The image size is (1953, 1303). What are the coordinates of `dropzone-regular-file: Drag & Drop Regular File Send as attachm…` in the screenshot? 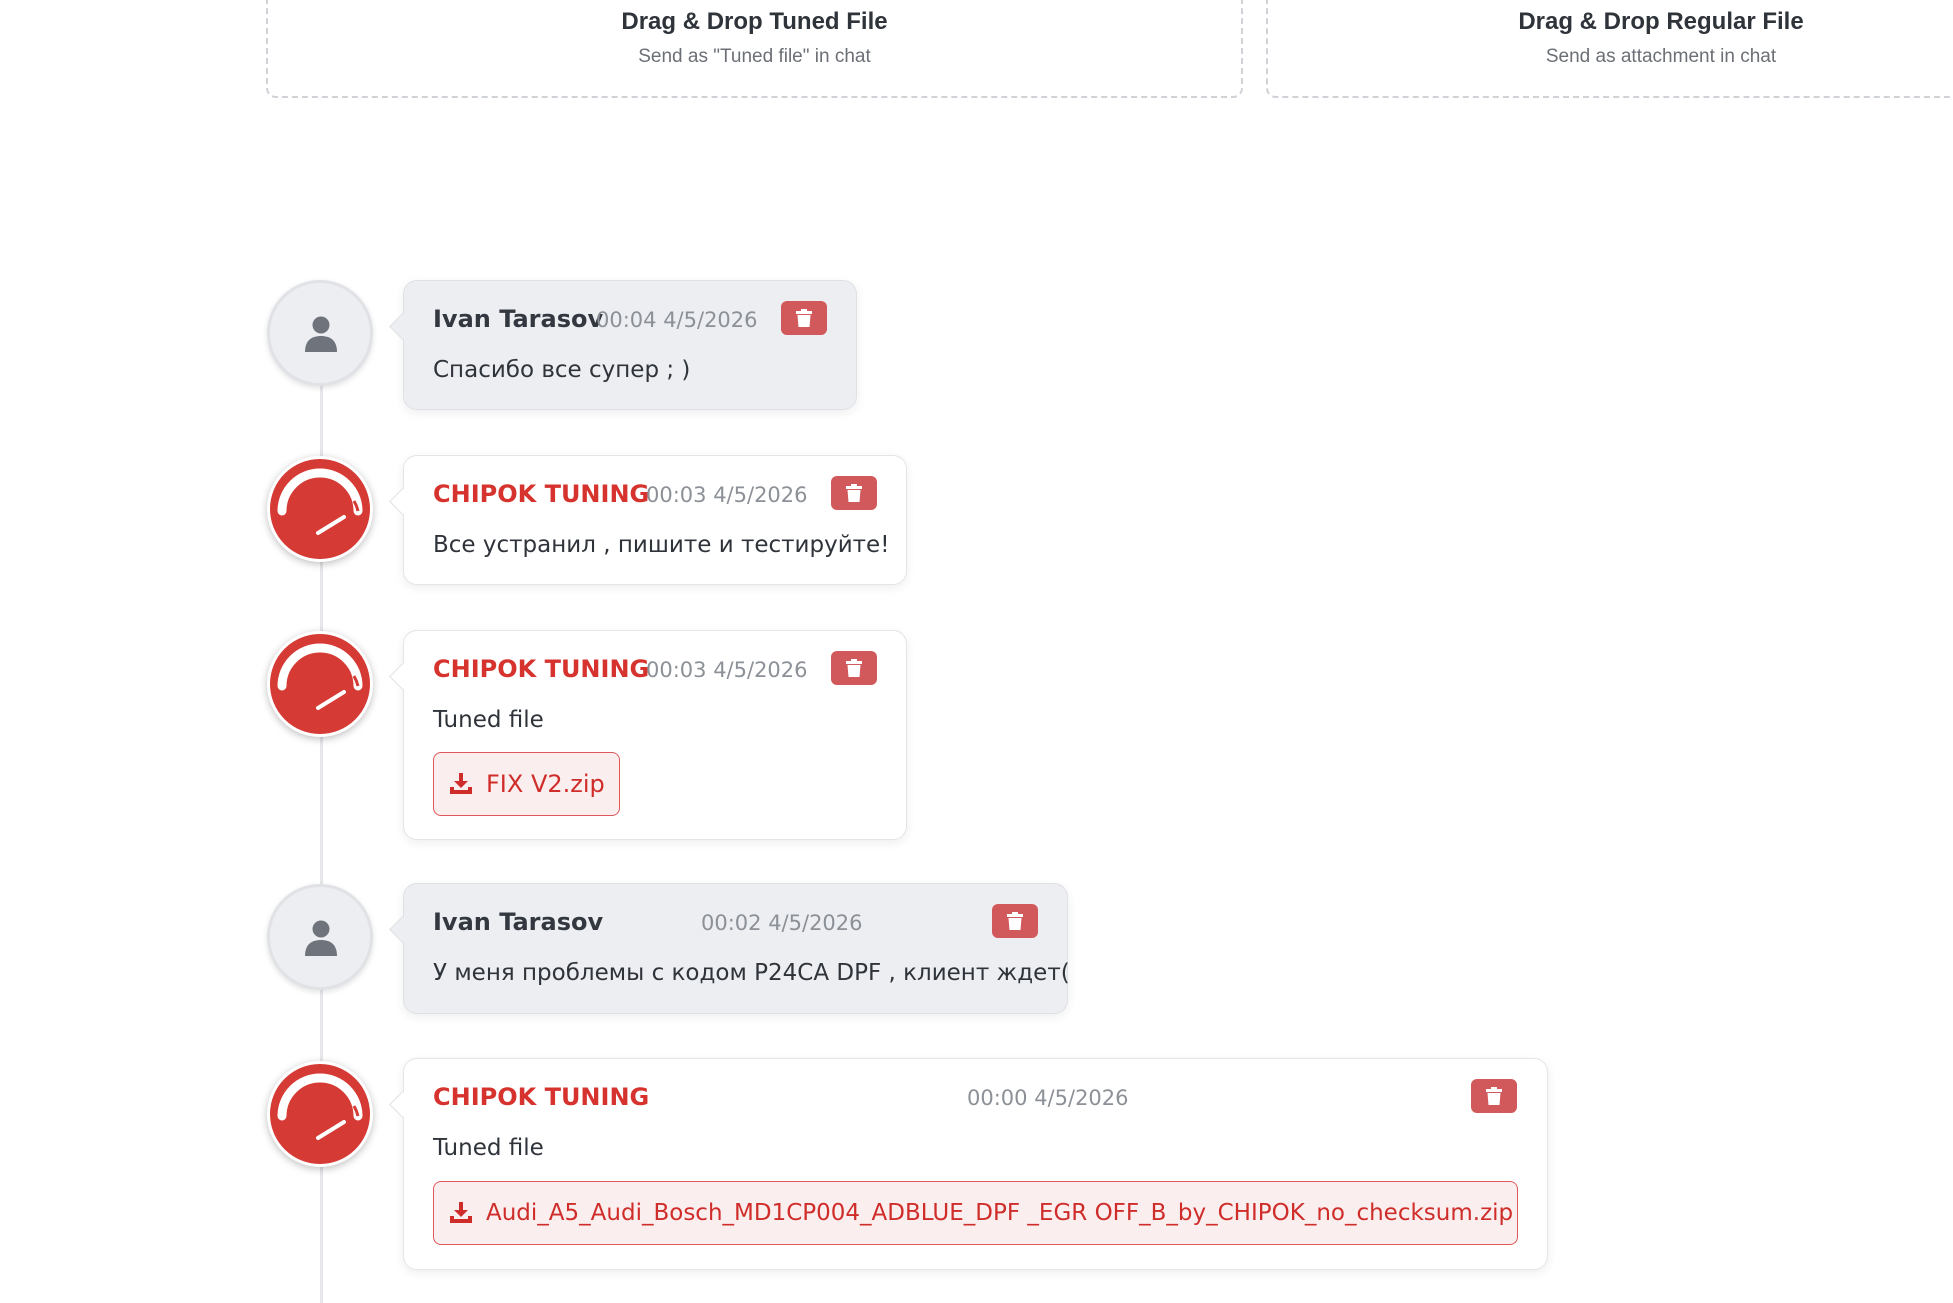 It's located at (1609, 49).